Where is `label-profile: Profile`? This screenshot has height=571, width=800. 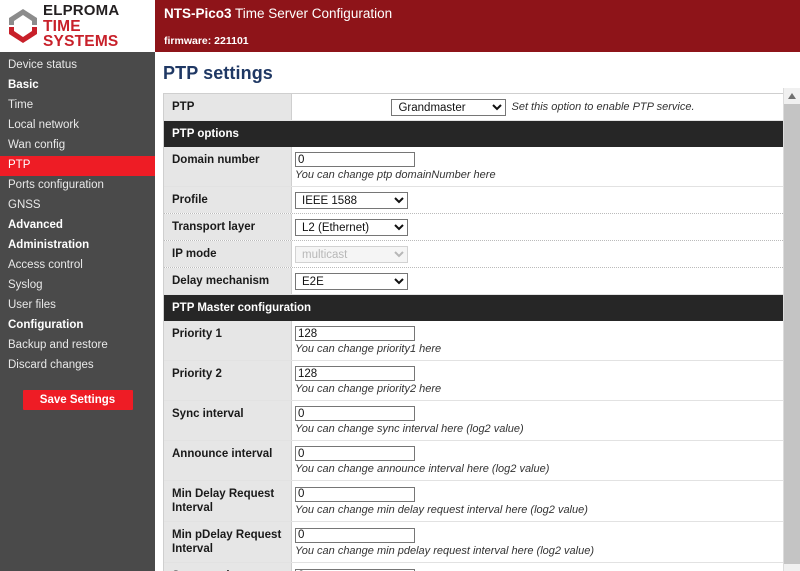
label-profile: Profile is located at coordinates (228, 200).